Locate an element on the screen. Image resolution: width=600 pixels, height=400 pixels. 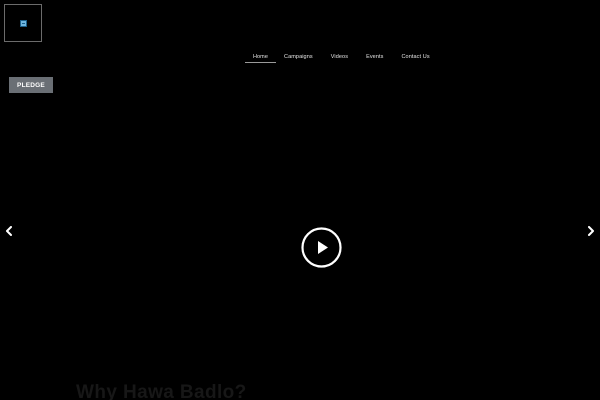
nav-item-events: Events is located at coordinates (374, 56).